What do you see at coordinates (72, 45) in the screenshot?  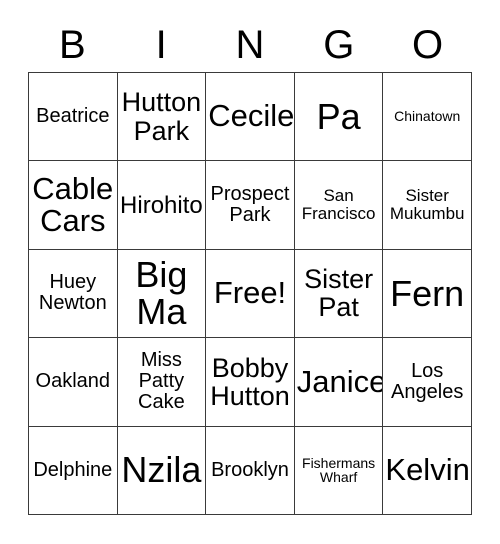 I see `header-letter-b: B` at bounding box center [72, 45].